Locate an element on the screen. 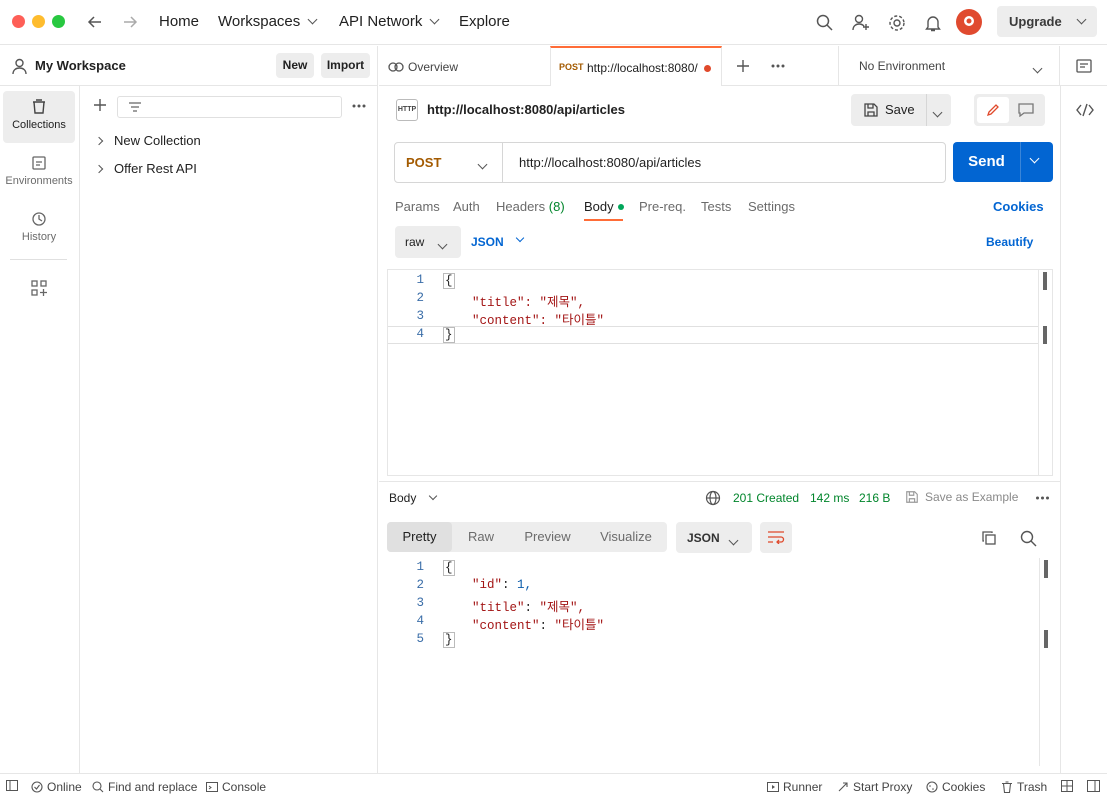 This screenshot has height=797, width=1107. layout-icon is located at coordinates (1067, 786).